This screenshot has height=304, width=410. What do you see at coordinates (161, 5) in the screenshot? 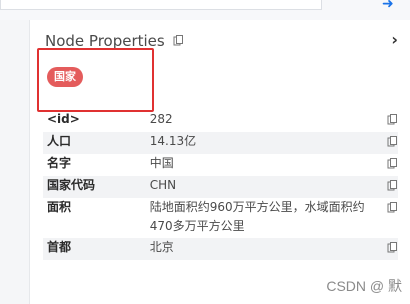
I see `query-editor` at bounding box center [161, 5].